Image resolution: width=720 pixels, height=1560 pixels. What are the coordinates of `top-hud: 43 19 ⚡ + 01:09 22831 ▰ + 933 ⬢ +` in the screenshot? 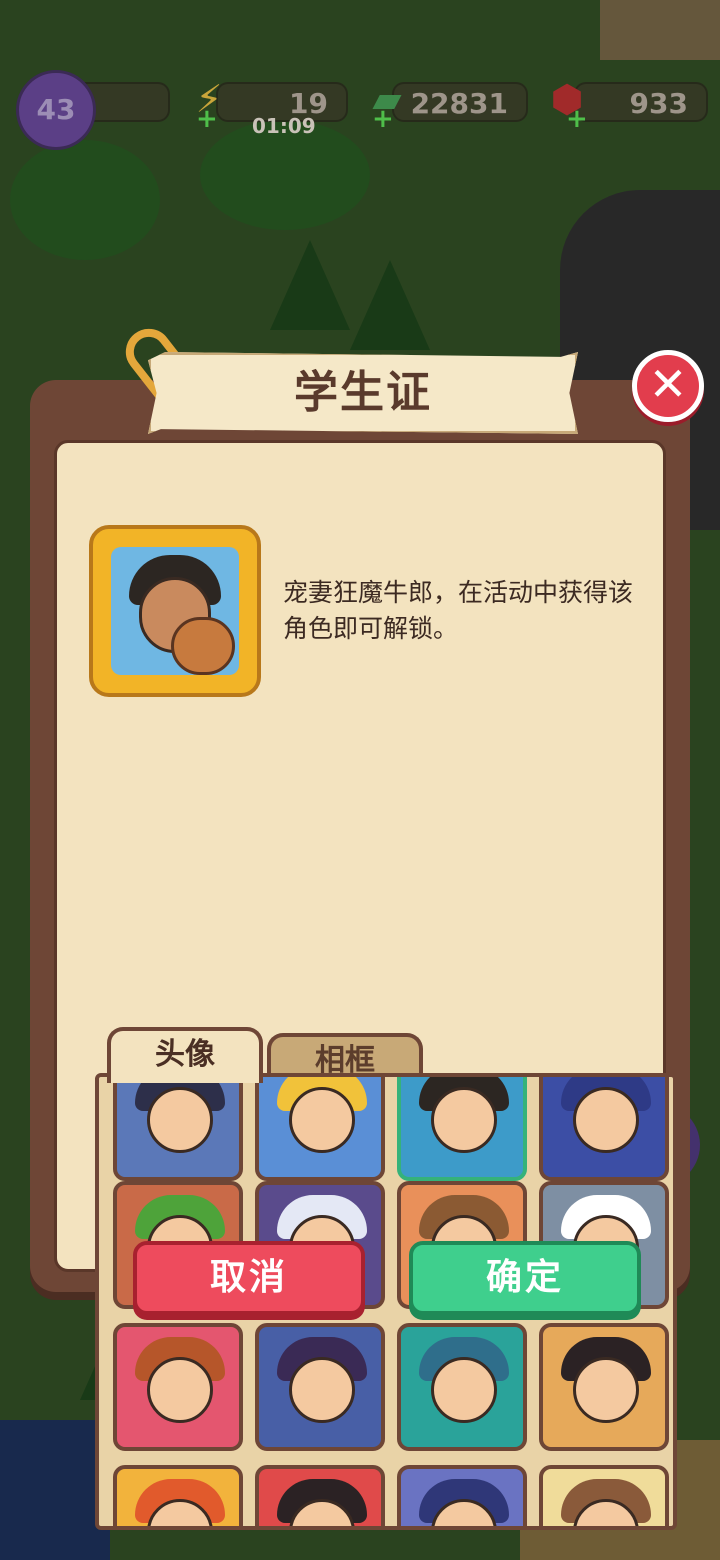 It's located at (360, 110).